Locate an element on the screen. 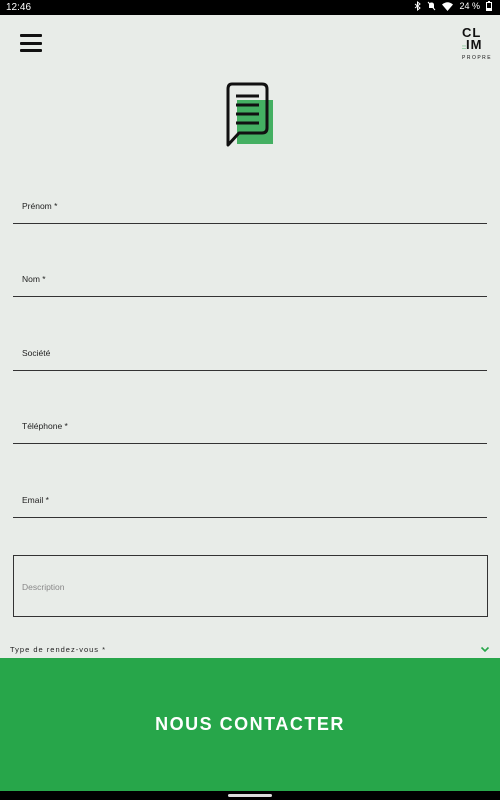 The height and width of the screenshot is (800, 500). company-field: Société is located at coordinates (250, 352).